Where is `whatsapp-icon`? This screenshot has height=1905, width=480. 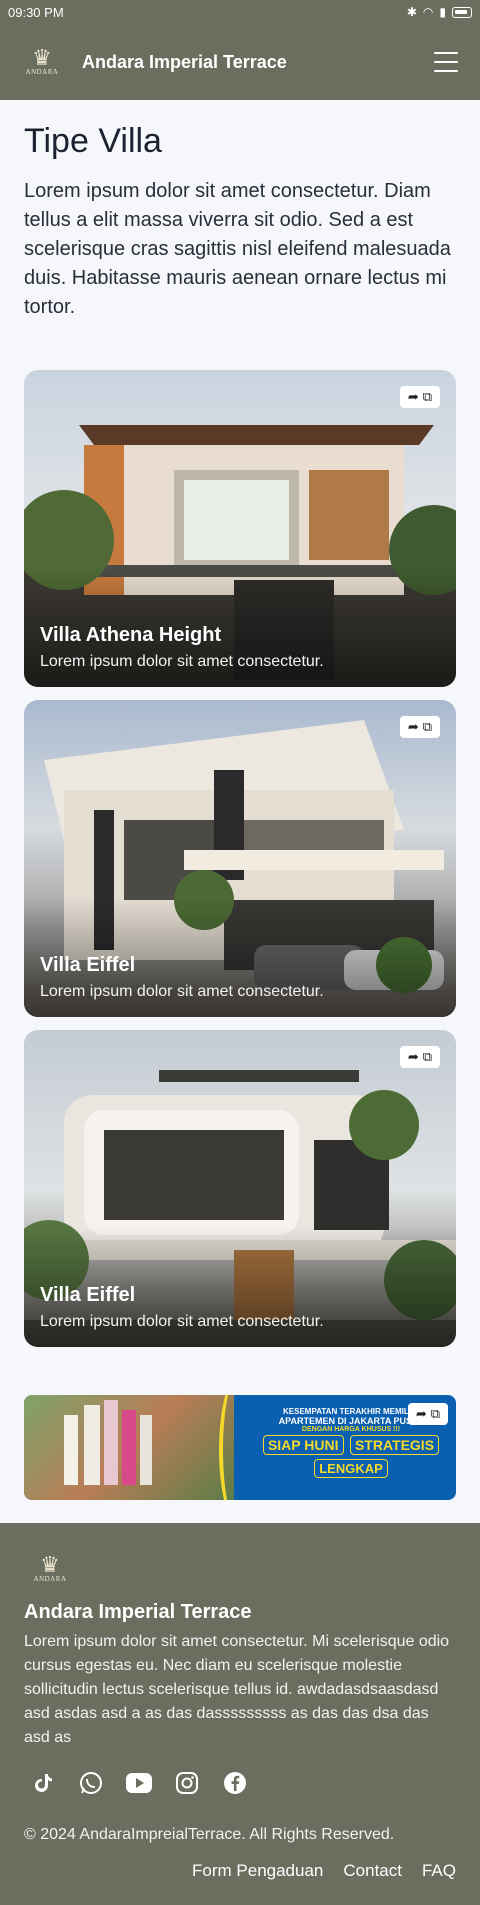 whatsapp-icon is located at coordinates (91, 1783).